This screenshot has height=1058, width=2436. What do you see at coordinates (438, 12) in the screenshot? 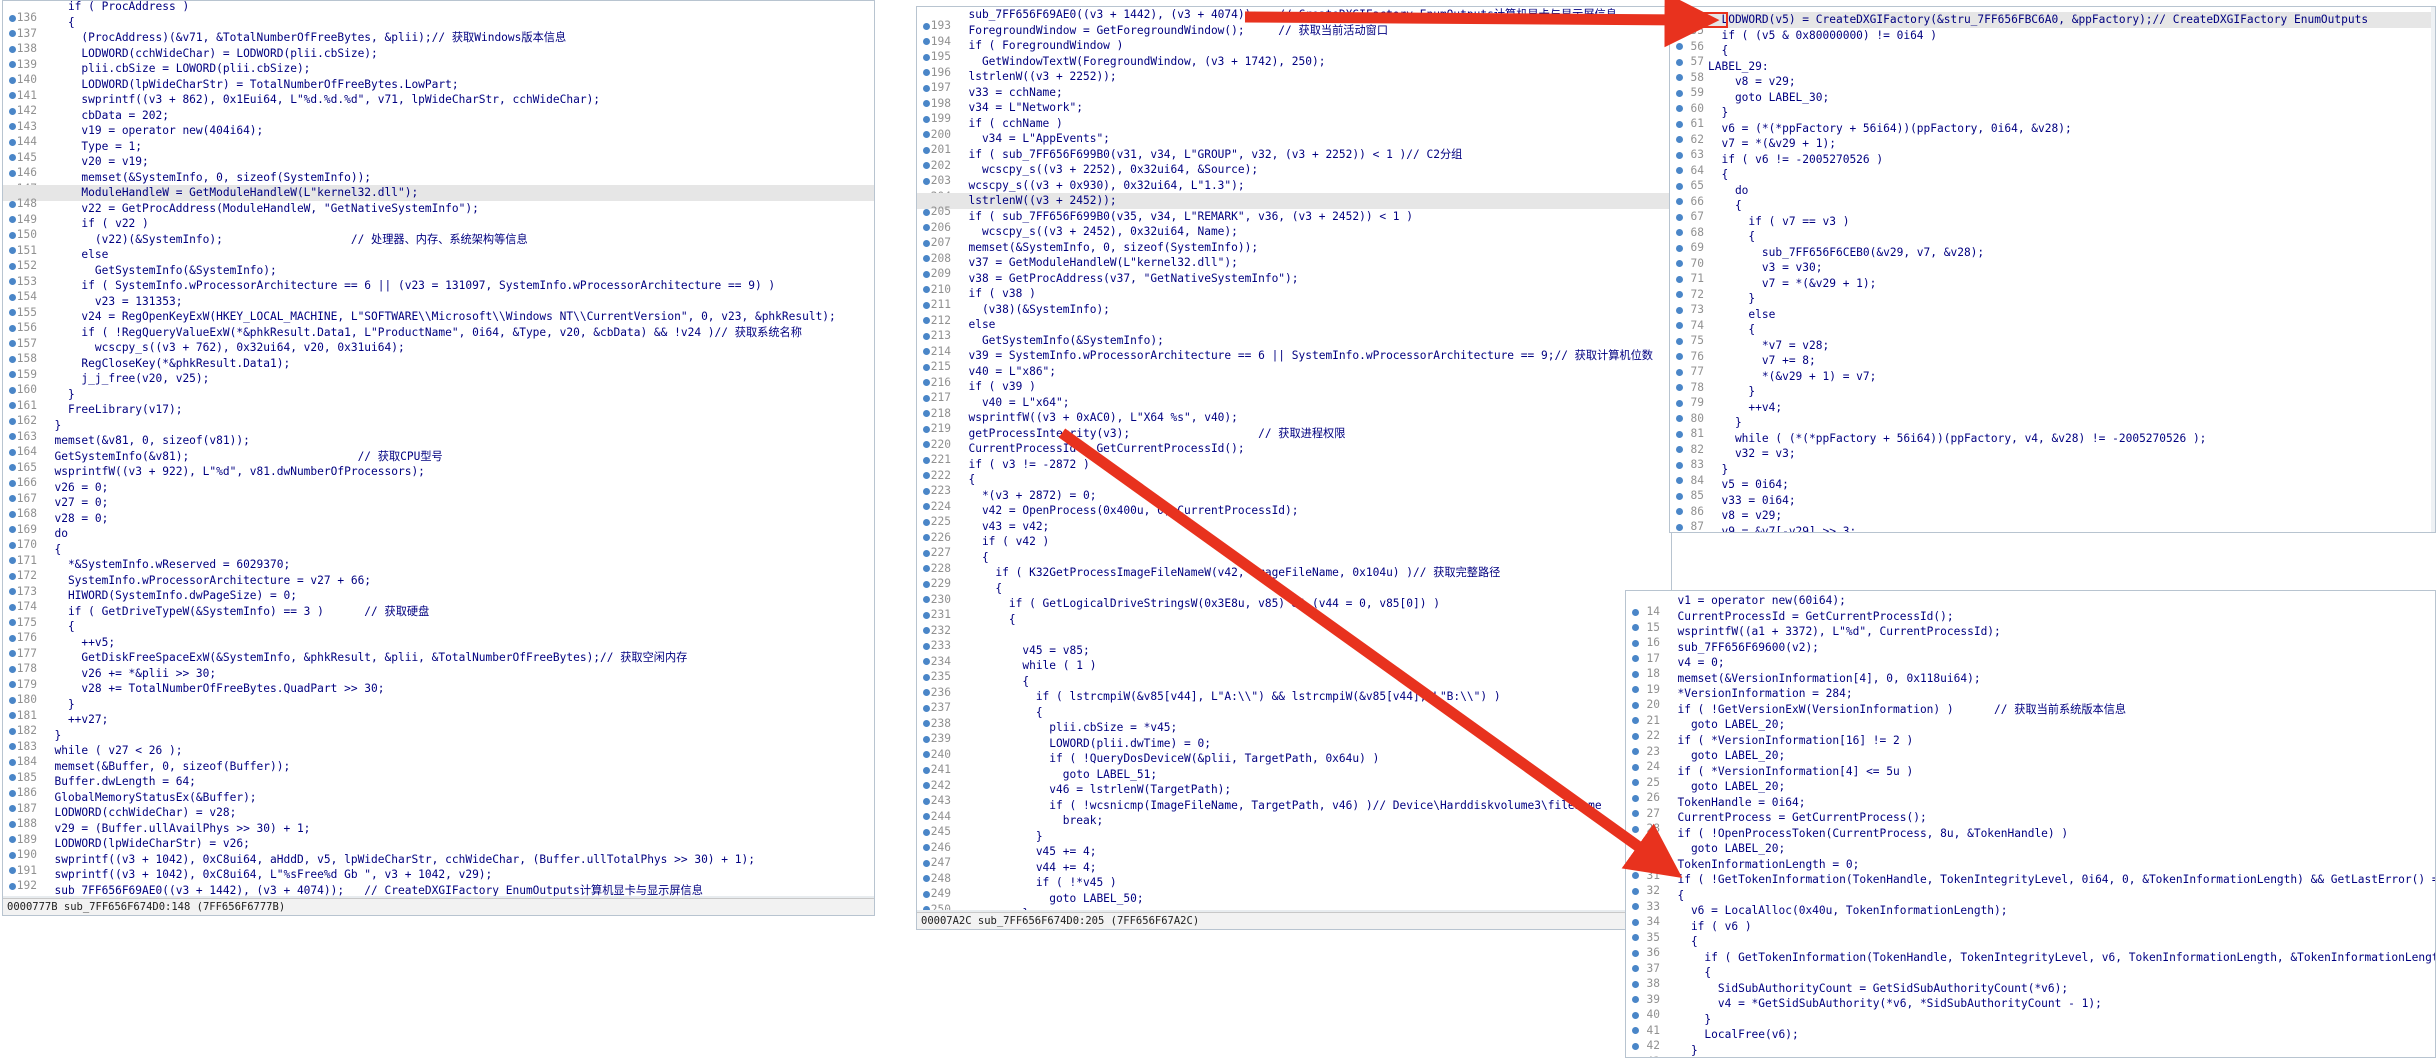
I see `code-line: 136 if ( ProcAddress )` at bounding box center [438, 12].